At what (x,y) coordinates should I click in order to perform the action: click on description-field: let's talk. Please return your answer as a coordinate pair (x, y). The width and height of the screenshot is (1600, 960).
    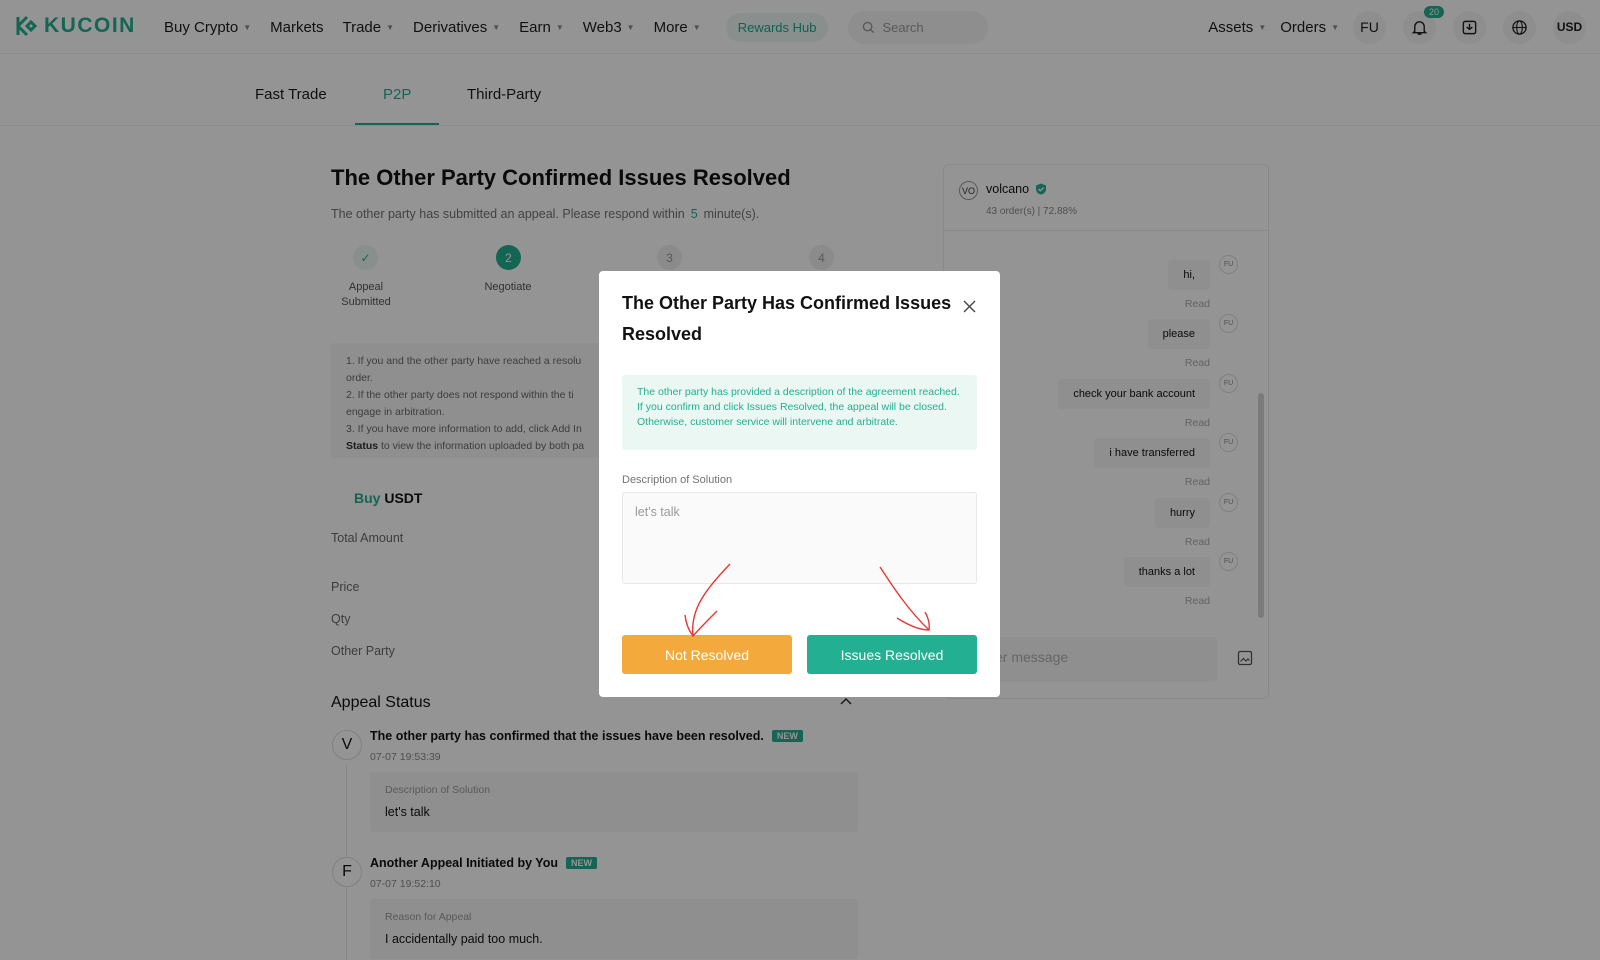
    Looking at the image, I should click on (799, 538).